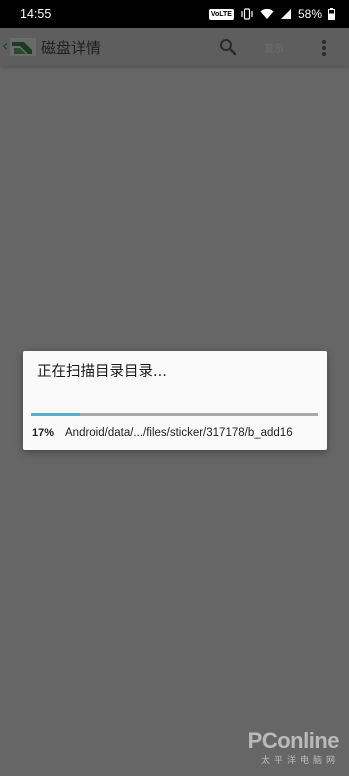 The width and height of the screenshot is (349, 776). What do you see at coordinates (247, 14) in the screenshot?
I see `vibrate-icon` at bounding box center [247, 14].